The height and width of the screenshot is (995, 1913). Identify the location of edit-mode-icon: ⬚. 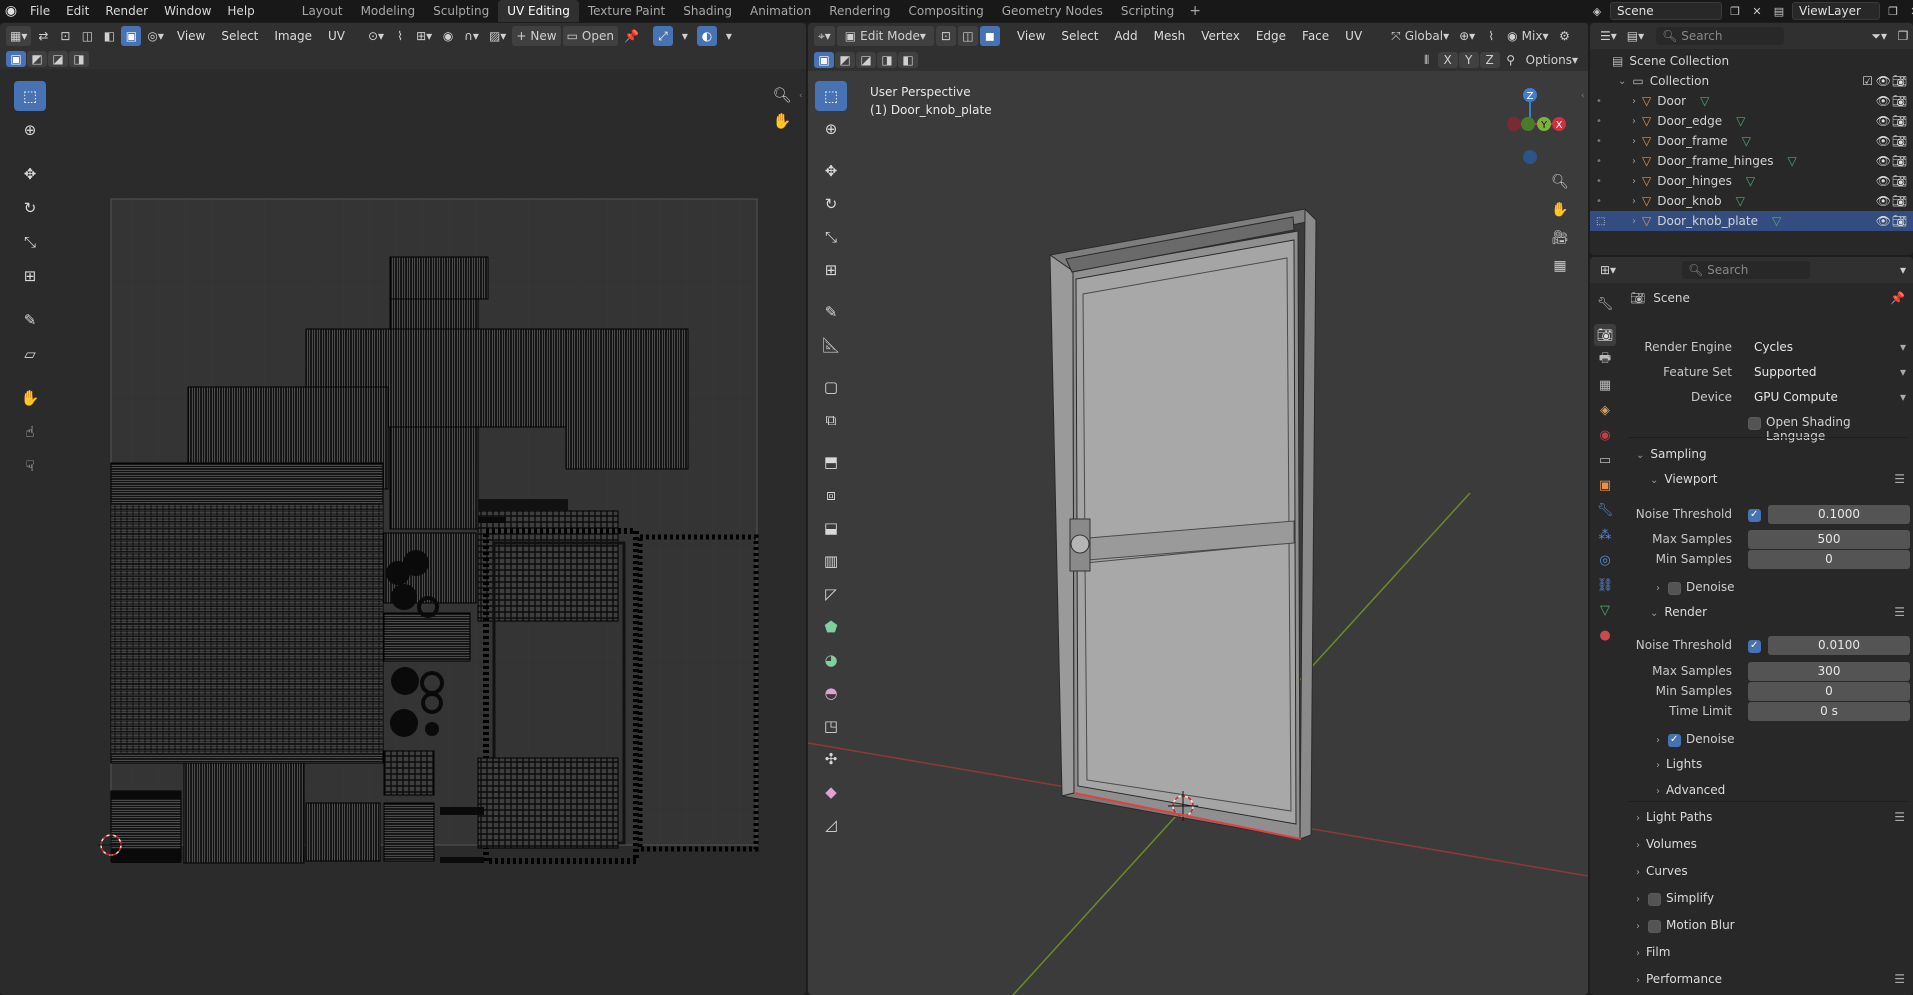
(1600, 221).